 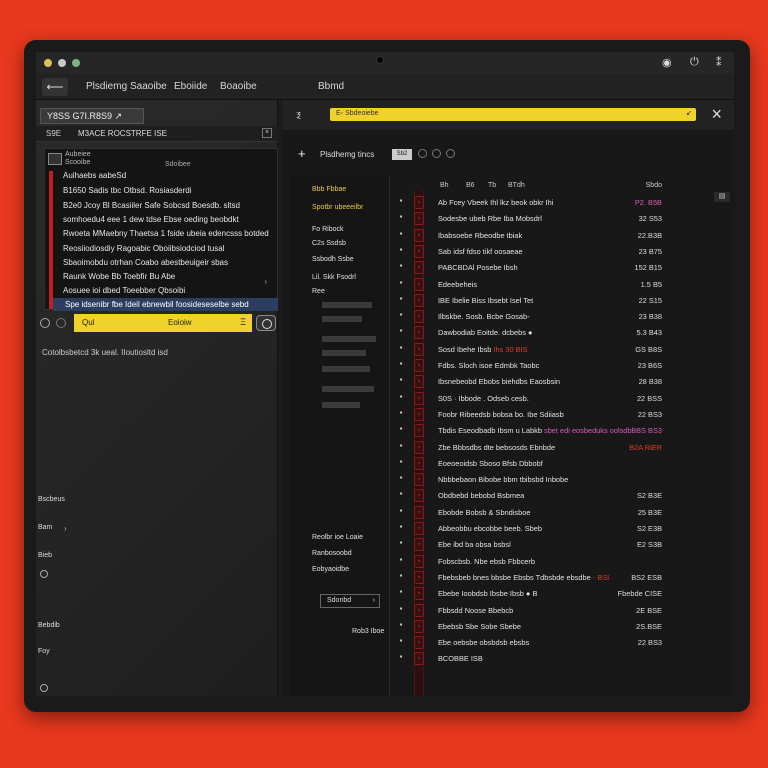 What do you see at coordinates (55, 87) in the screenshot?
I see `back-button: ⟵` at bounding box center [55, 87].